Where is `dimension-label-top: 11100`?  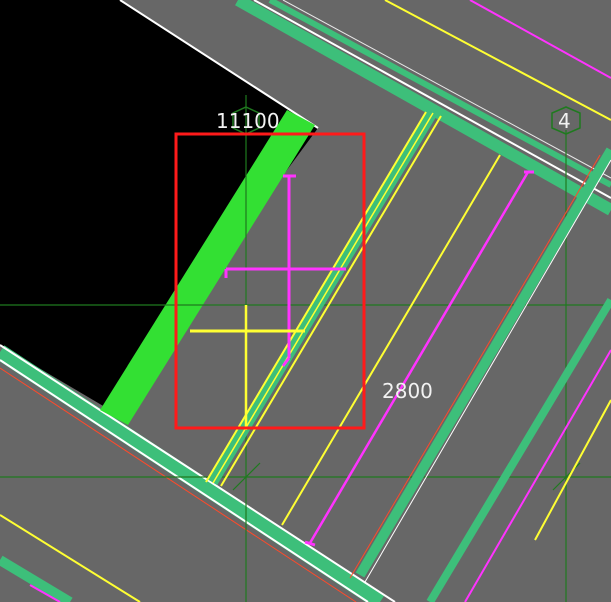 dimension-label-top: 11100 is located at coordinates (248, 121).